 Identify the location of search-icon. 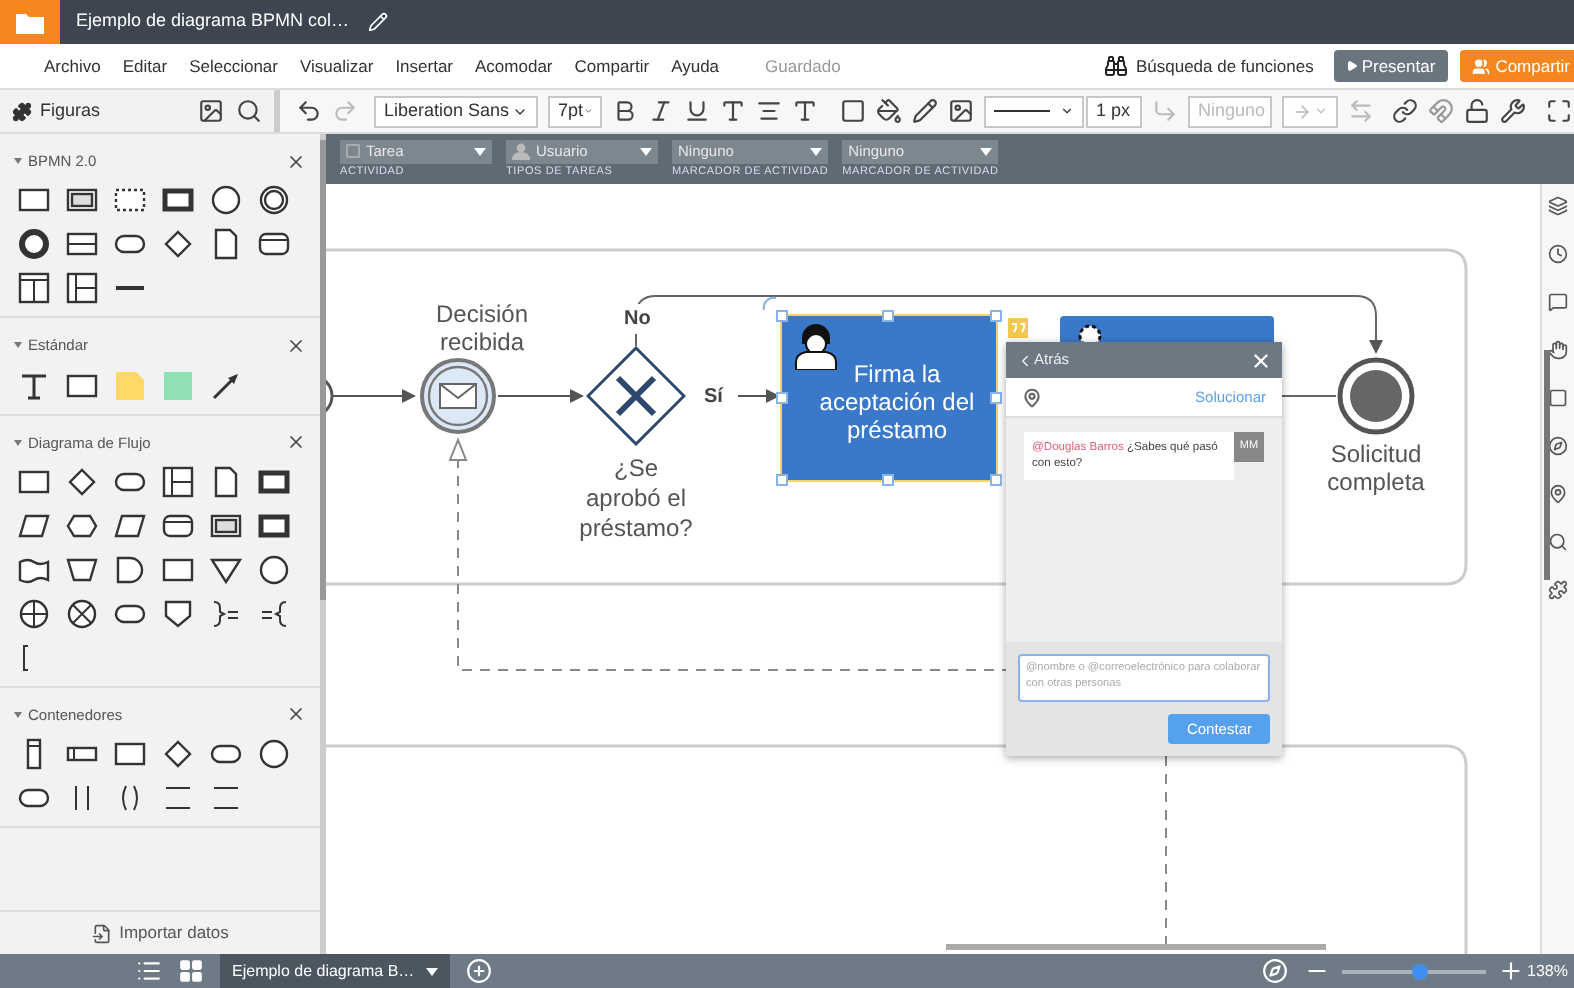
(249, 111).